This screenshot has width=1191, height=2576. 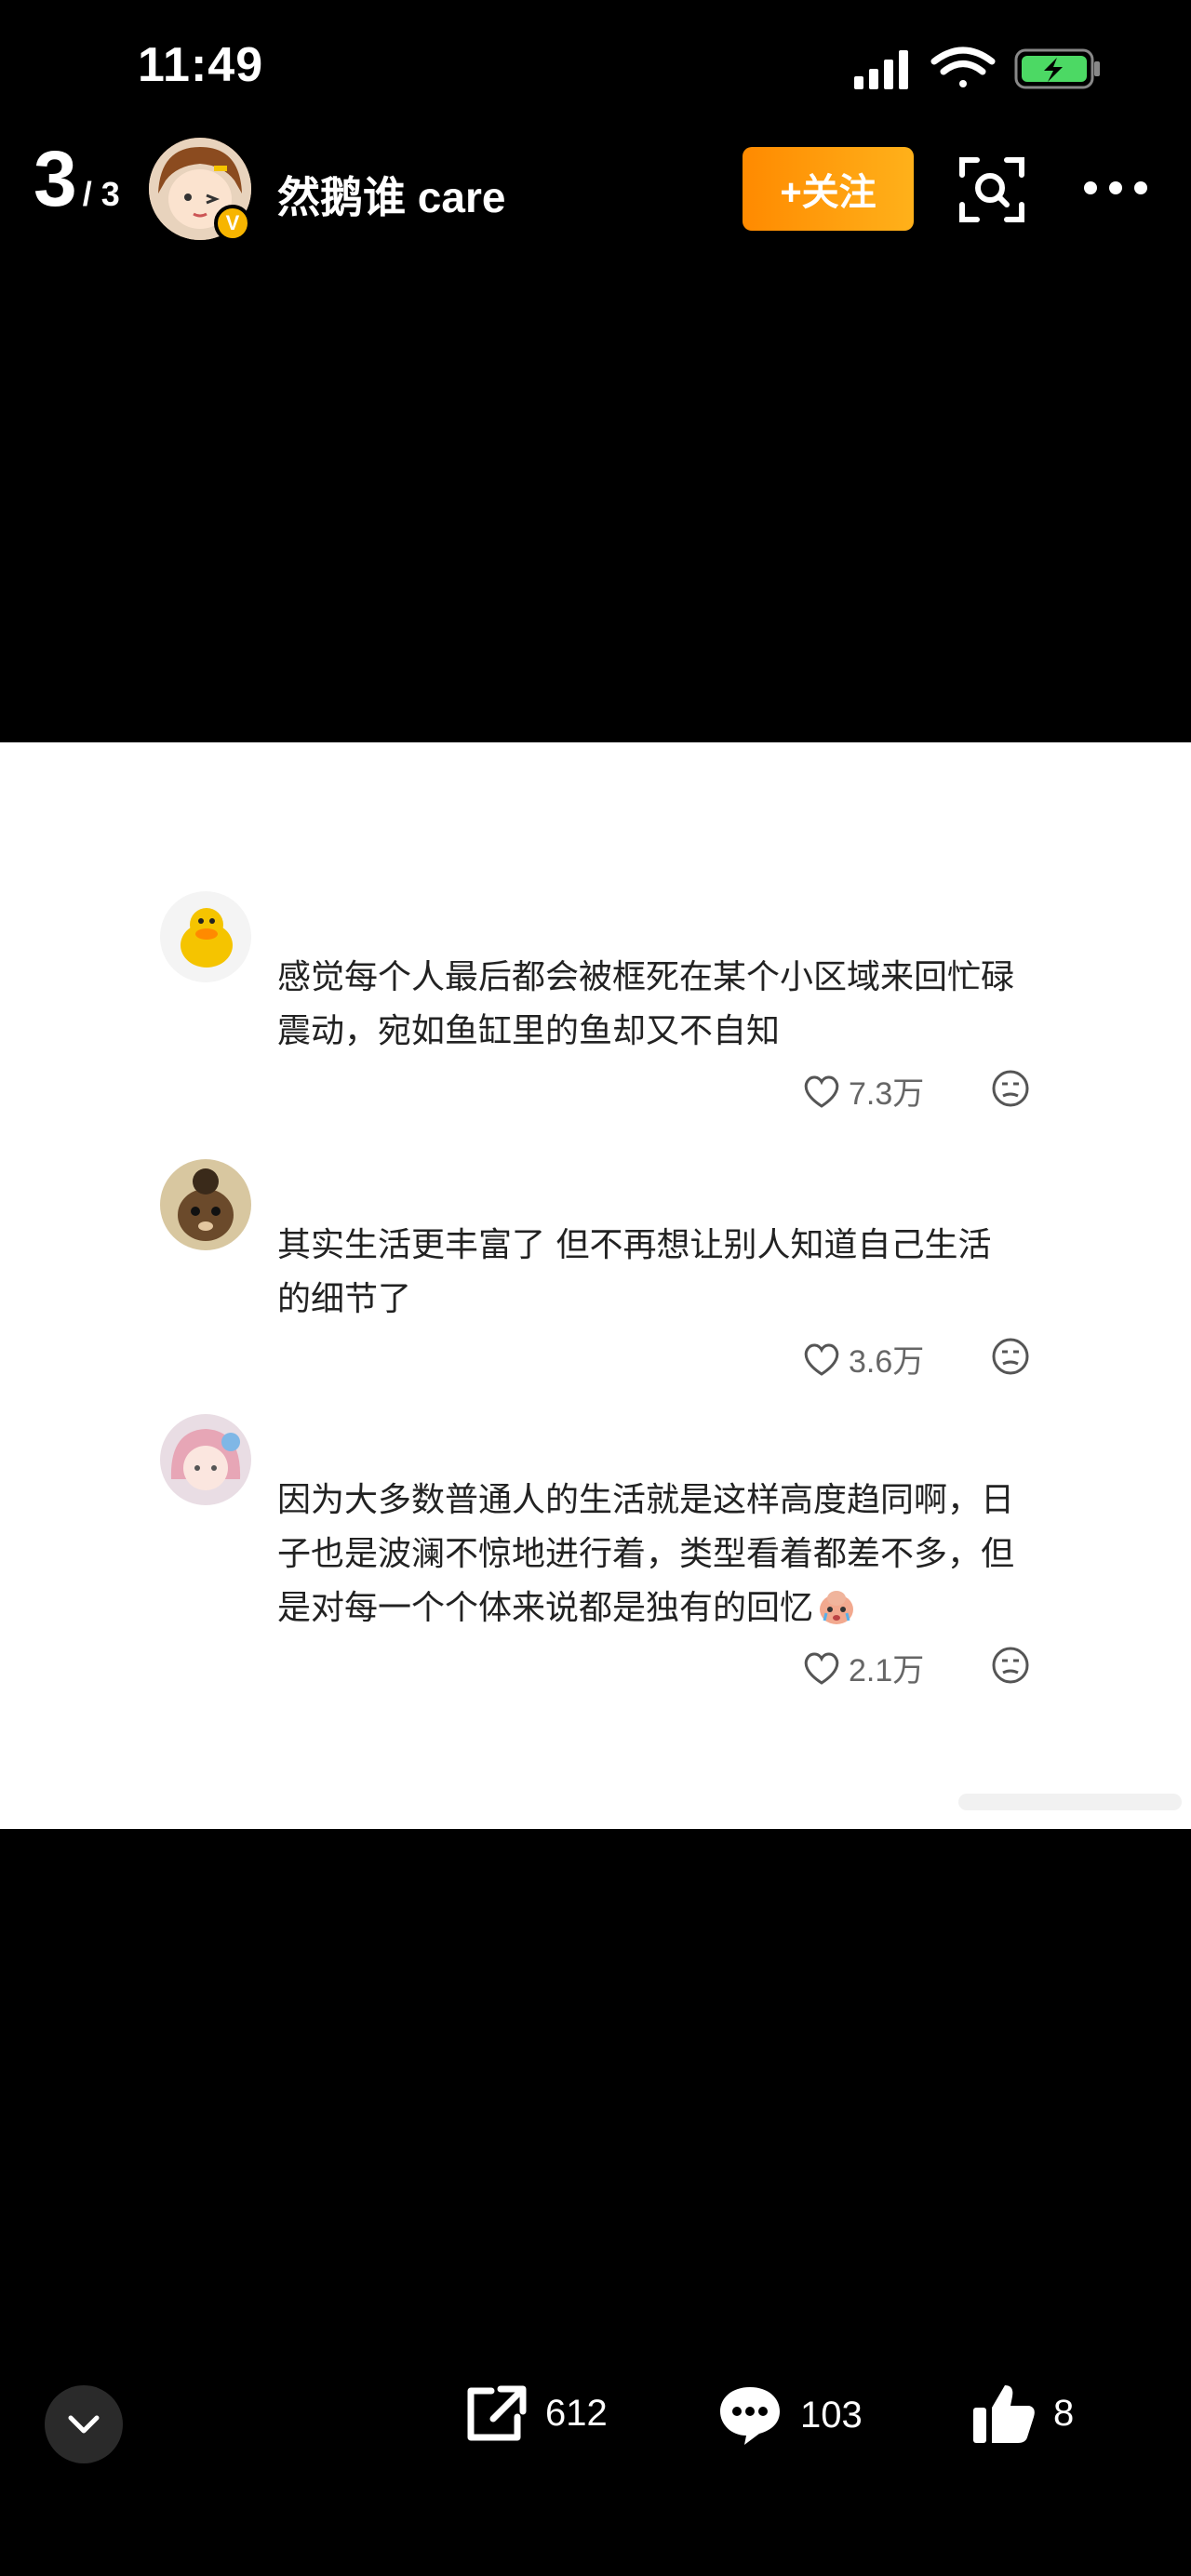 I want to click on comment-avatar-anime-girl, so click(x=205, y=1459).